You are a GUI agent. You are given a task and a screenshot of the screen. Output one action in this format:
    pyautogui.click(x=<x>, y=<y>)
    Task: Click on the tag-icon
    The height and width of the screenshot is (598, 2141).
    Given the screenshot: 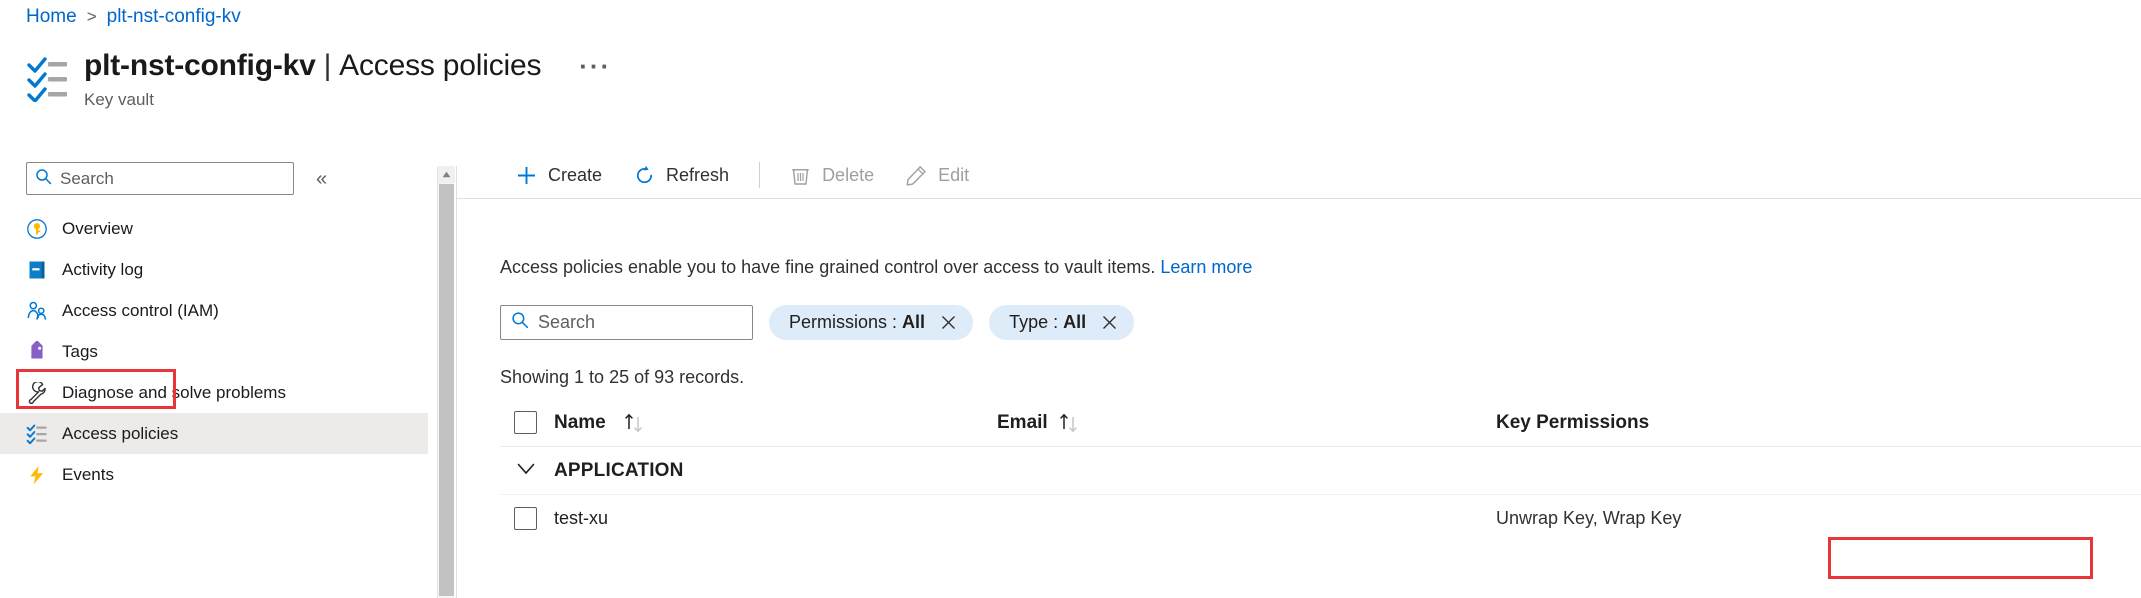 What is the action you would take?
    pyautogui.click(x=37, y=351)
    